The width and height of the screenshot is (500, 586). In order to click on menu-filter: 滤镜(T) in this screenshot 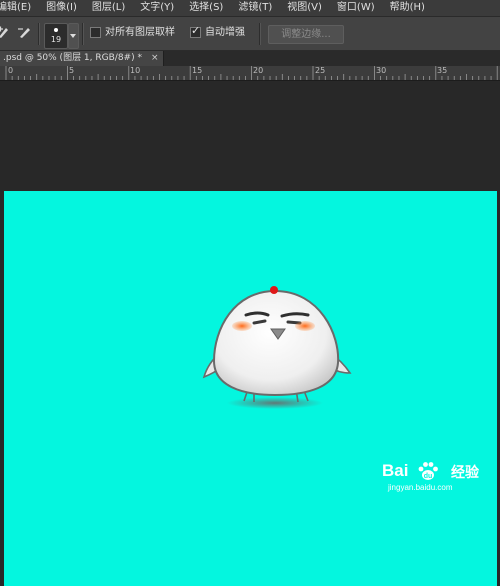, I will do `click(255, 8)`.